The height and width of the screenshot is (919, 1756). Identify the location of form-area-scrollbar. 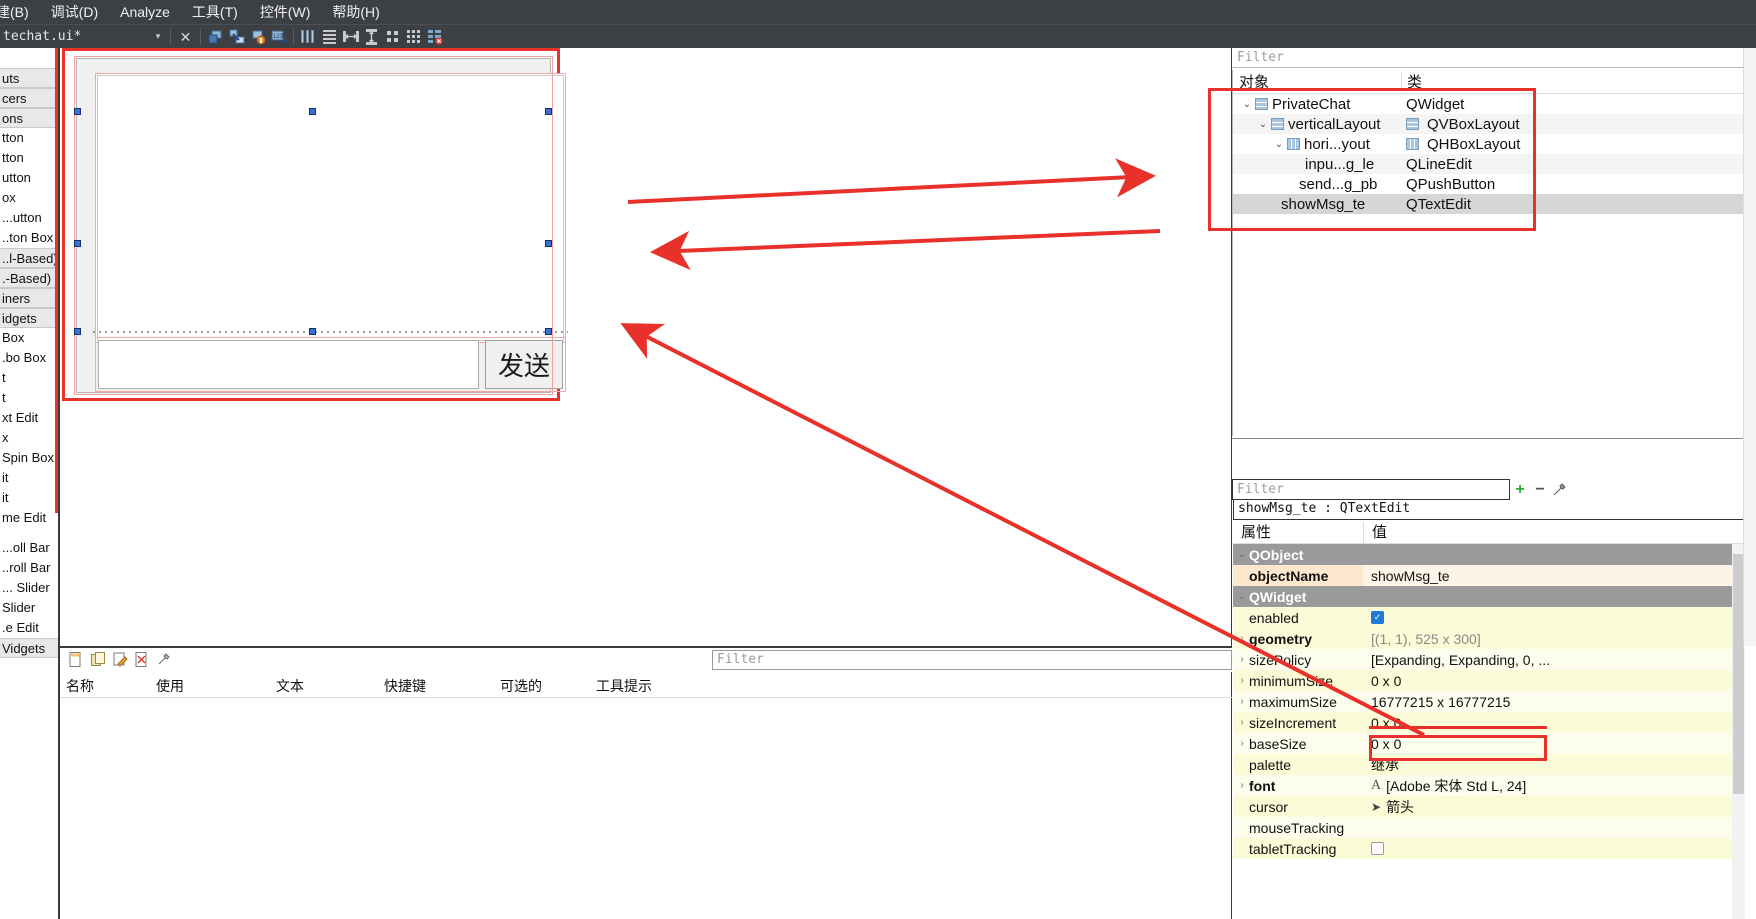
(1749, 347).